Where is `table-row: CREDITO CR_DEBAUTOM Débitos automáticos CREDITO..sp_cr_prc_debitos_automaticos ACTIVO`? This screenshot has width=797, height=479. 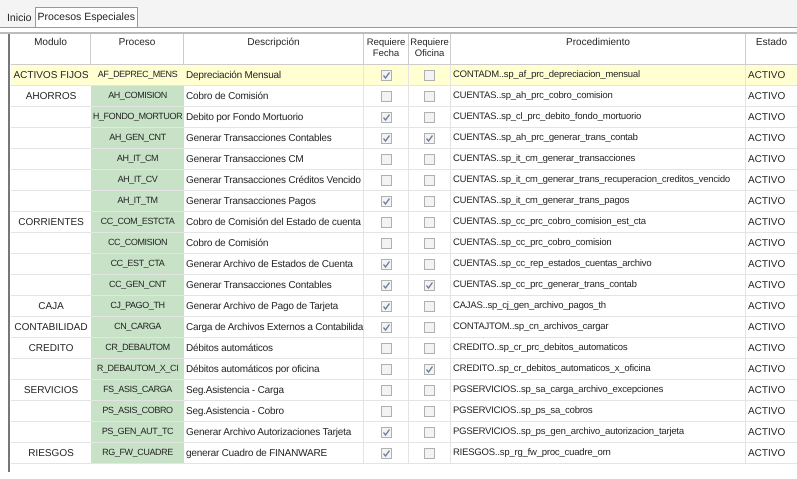
table-row: CREDITO CR_DEBAUTOM Débitos automáticos CREDITO..sp_cr_prc_debitos_automaticos ACTIVO is located at coordinates (404, 348).